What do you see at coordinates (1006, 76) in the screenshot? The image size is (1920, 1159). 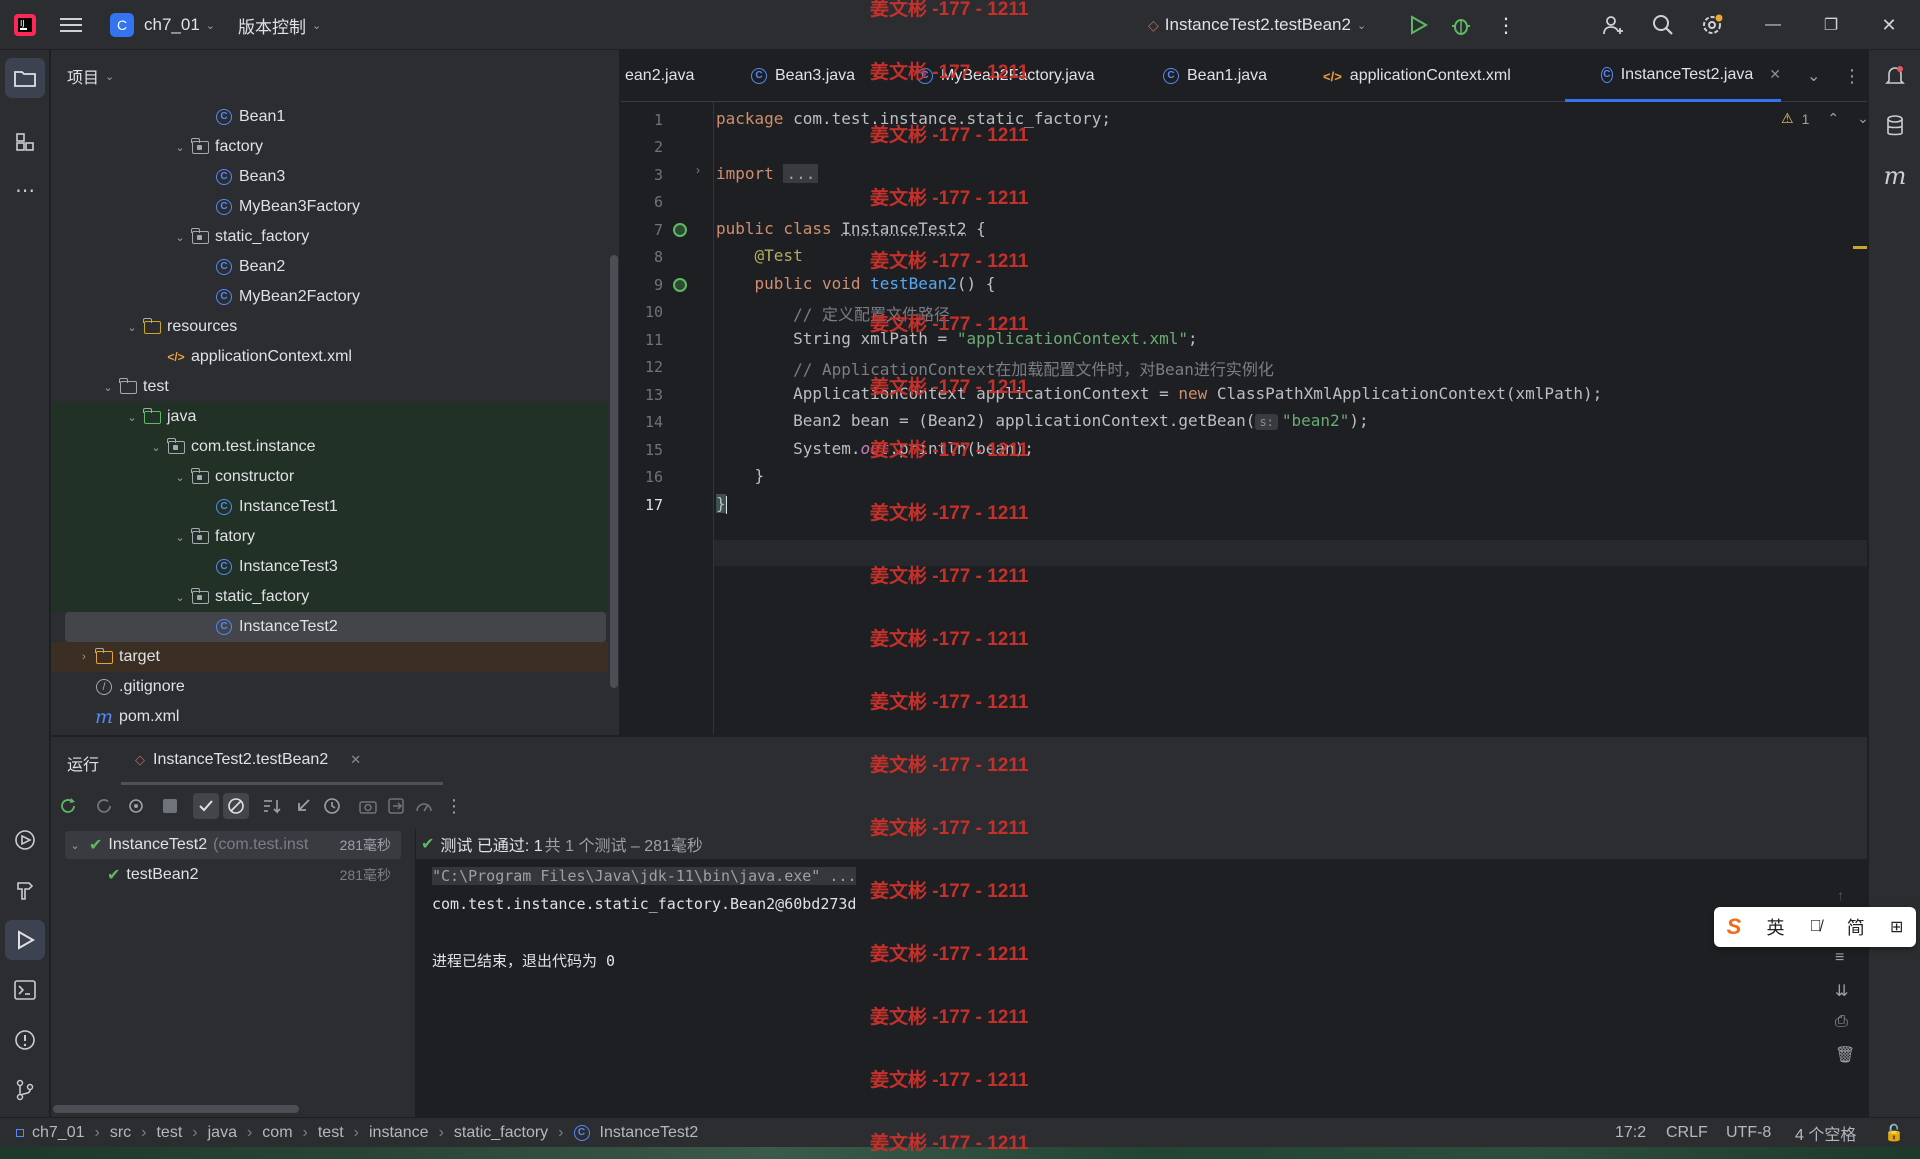 I see `tab-mybean2factory-java: C MyBean2Factory.java` at bounding box center [1006, 76].